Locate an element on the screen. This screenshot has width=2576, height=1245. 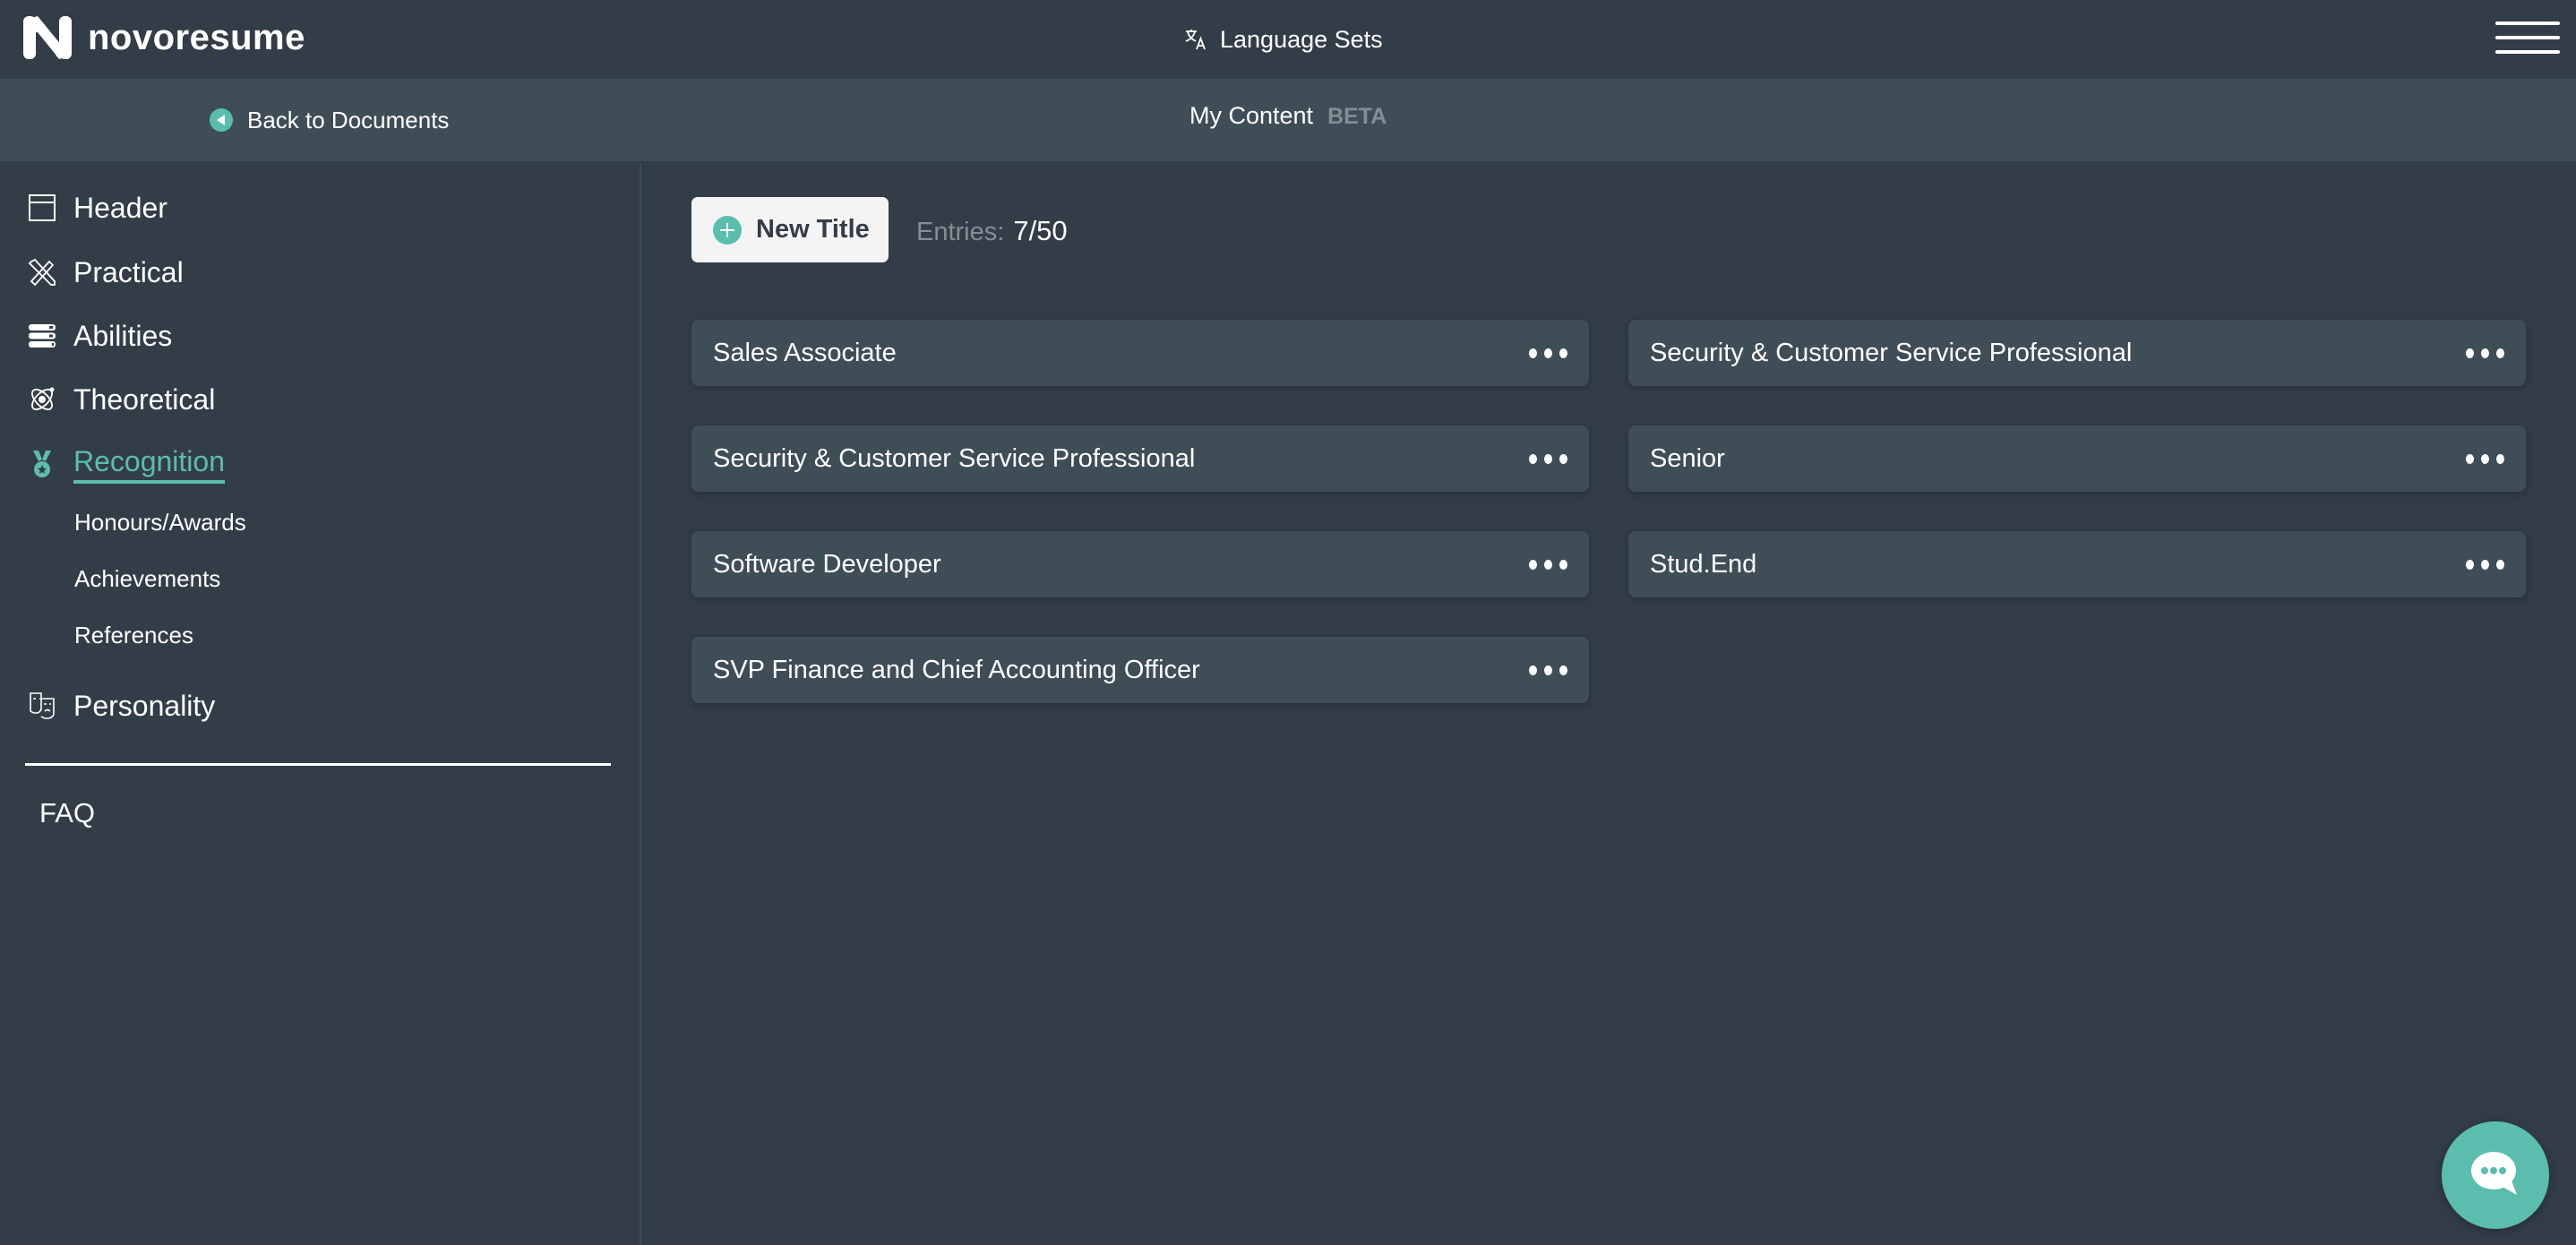
sidebar-item-label: Practical is located at coordinates (128, 271).